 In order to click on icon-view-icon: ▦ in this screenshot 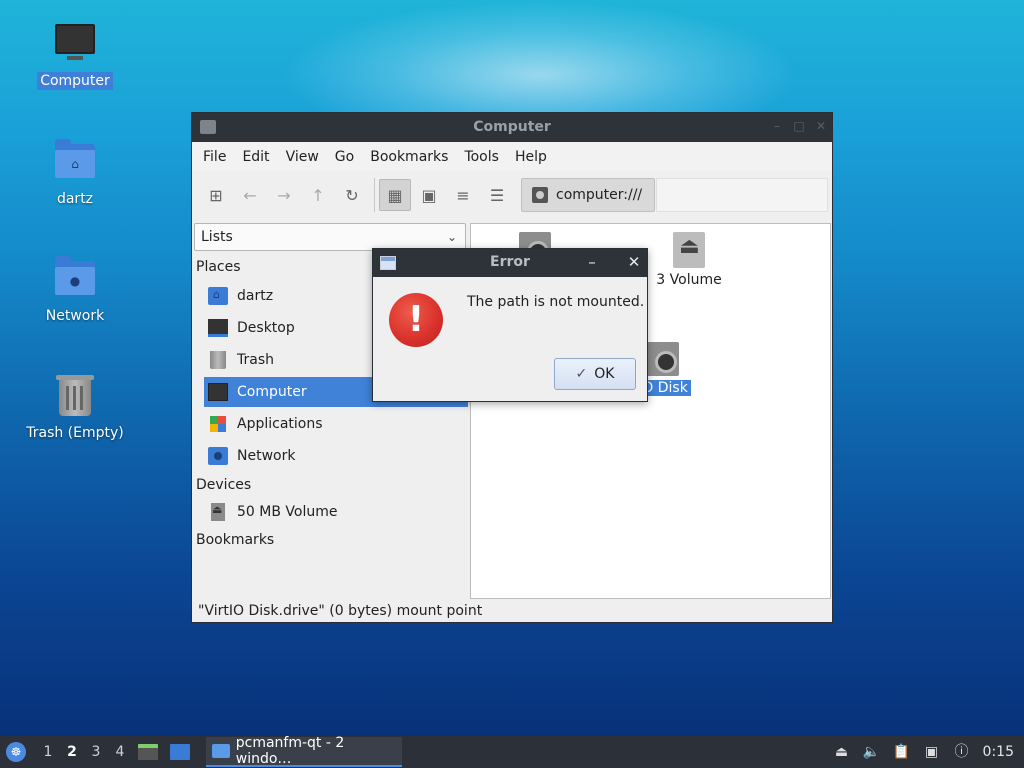, I will do `click(395, 195)`.